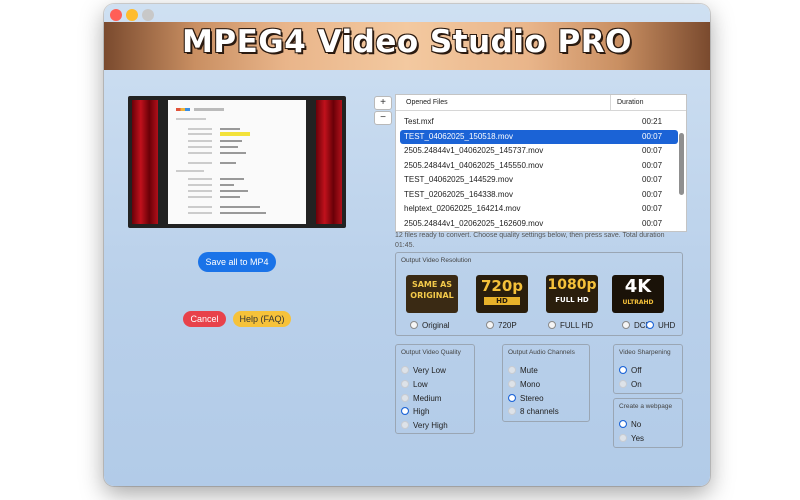 Image resolution: width=800 pixels, height=500 pixels. What do you see at coordinates (645, 352) in the screenshot?
I see `sharpening-label: Video Sharpening` at bounding box center [645, 352].